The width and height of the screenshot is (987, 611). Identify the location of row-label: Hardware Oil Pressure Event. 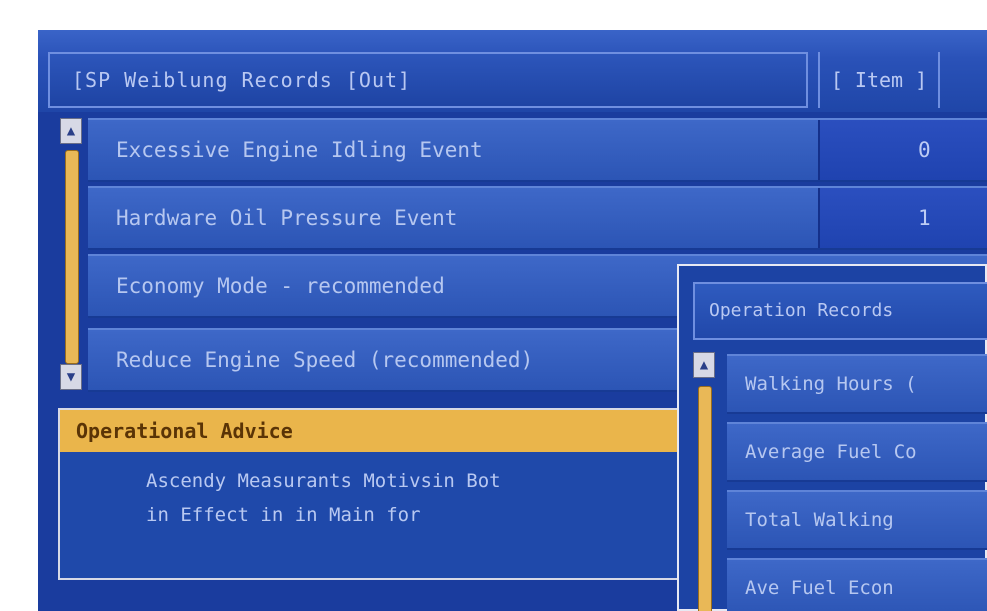
(287, 218).